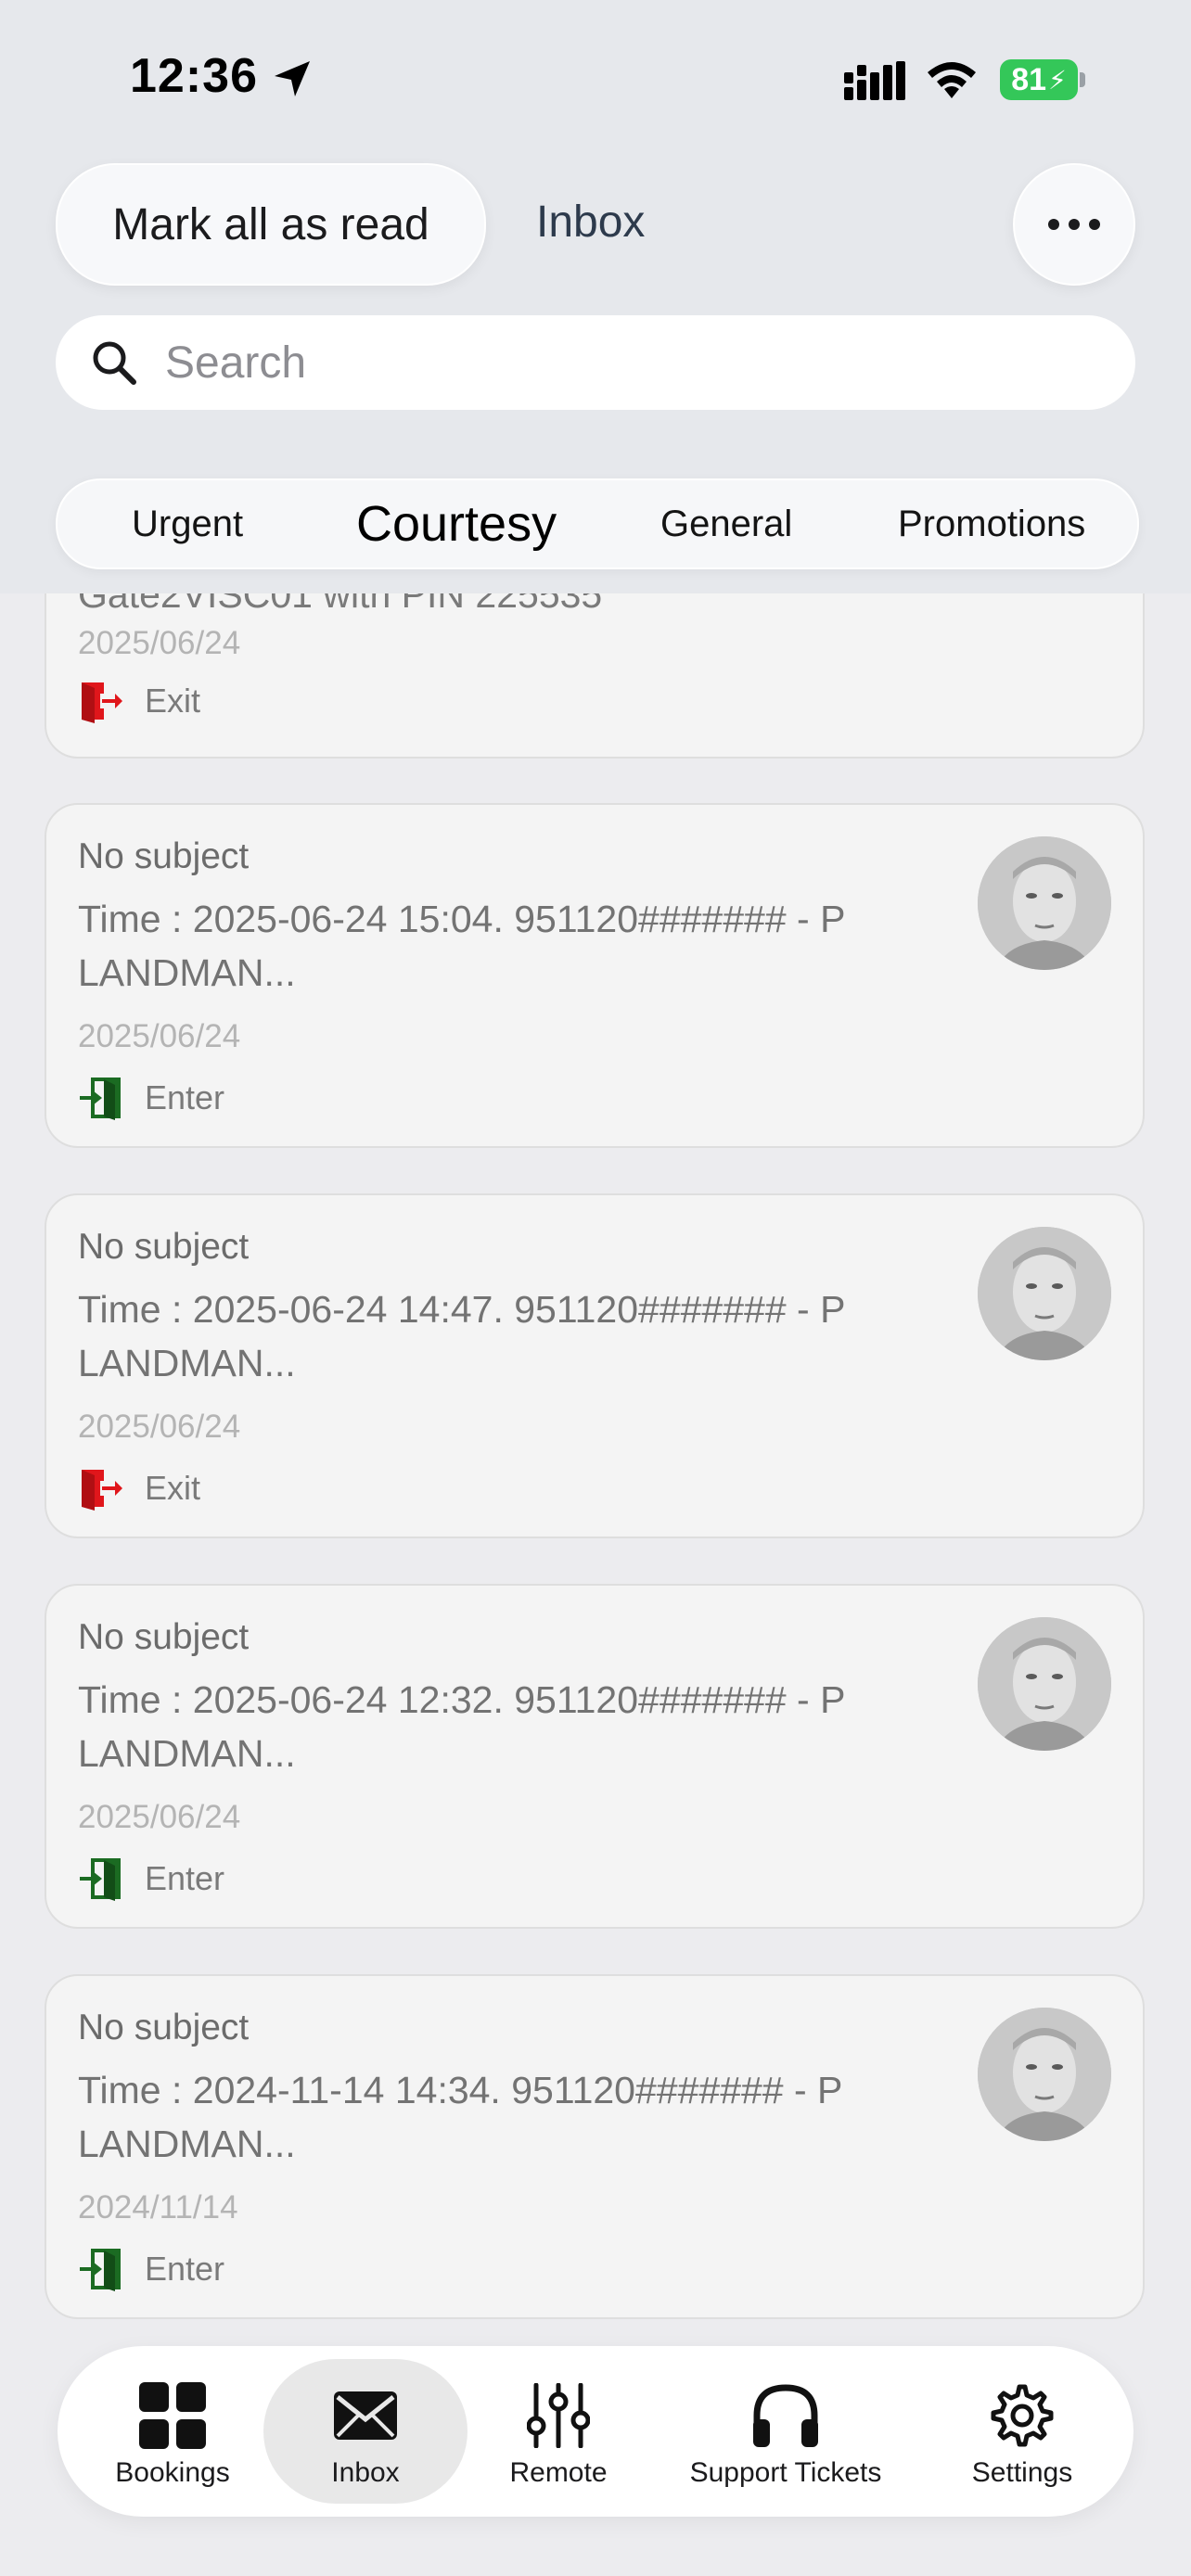 The height and width of the screenshot is (2576, 1191). I want to click on location-arrow-icon, so click(292, 79).